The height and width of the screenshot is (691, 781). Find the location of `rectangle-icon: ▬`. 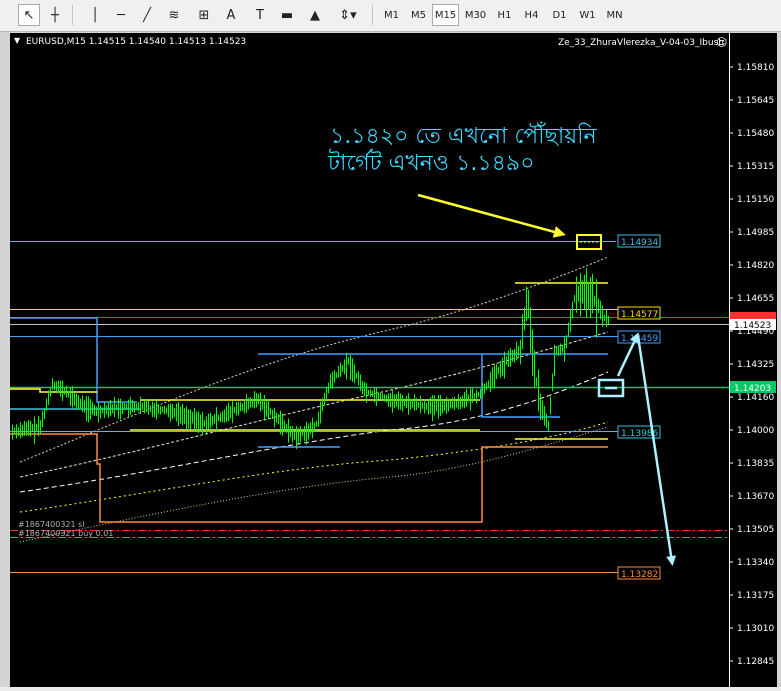

rectangle-icon: ▬ is located at coordinates (287, 15).